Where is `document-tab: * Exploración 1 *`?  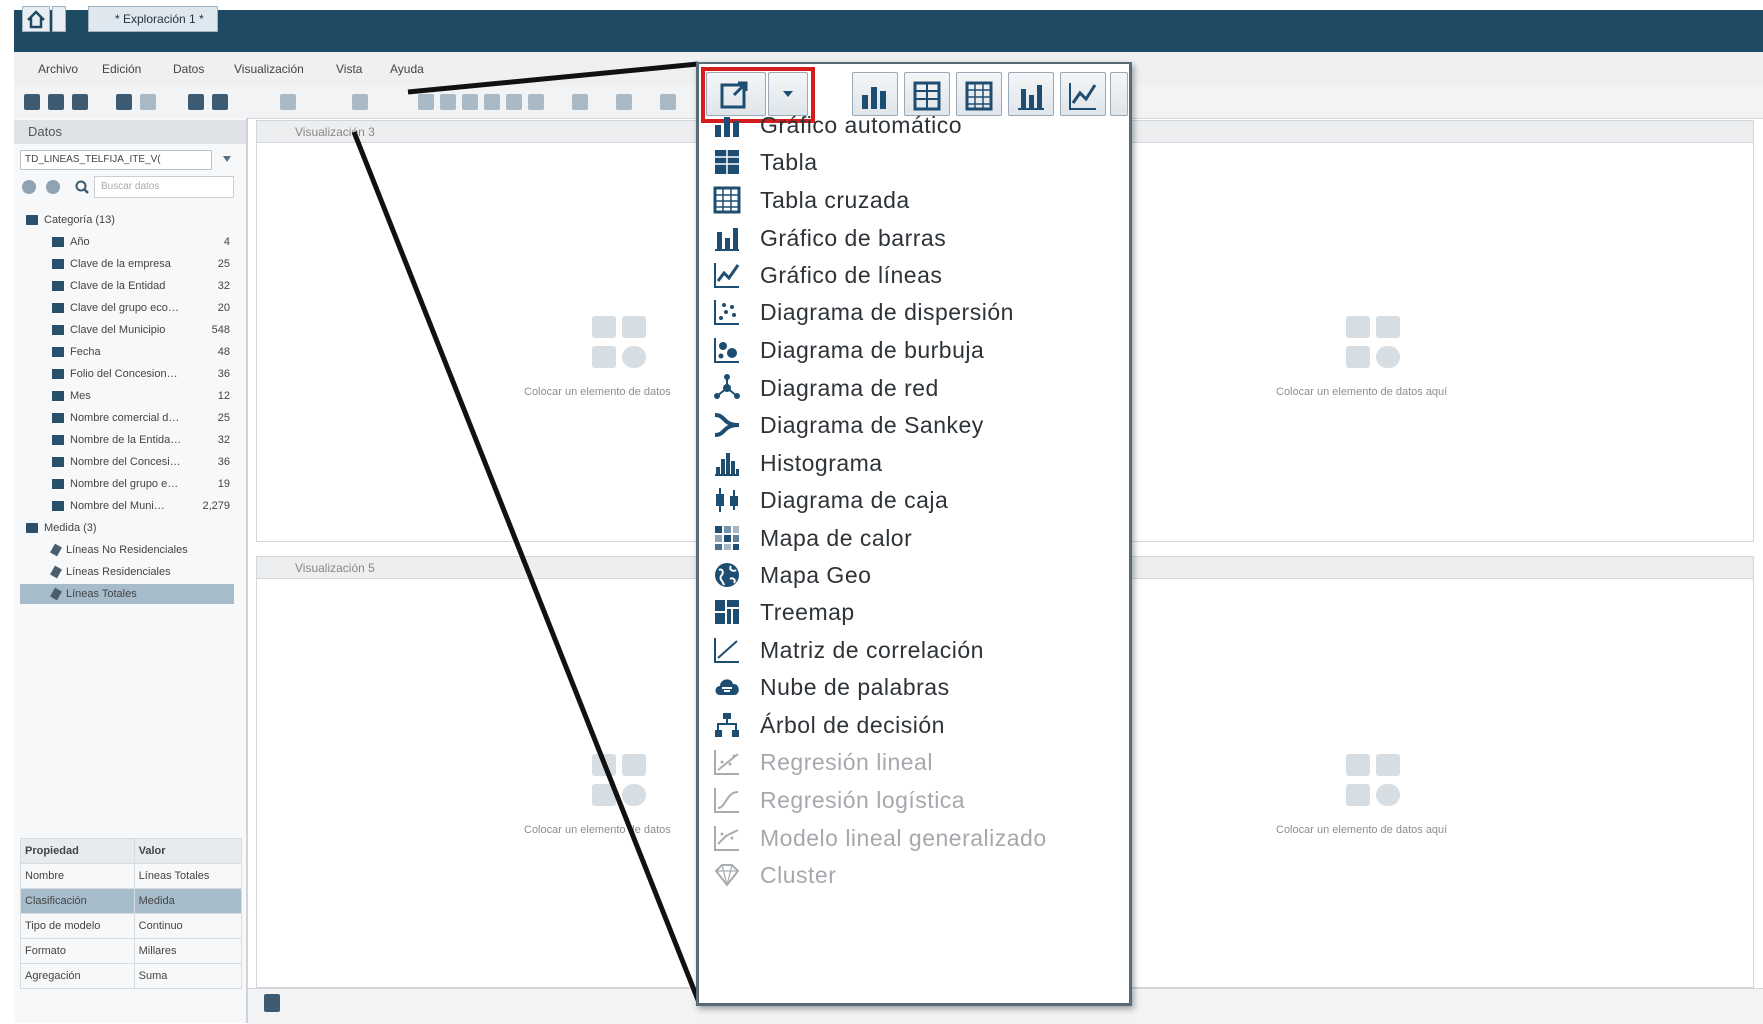
document-tab: * Exploración 1 * is located at coordinates (153, 19).